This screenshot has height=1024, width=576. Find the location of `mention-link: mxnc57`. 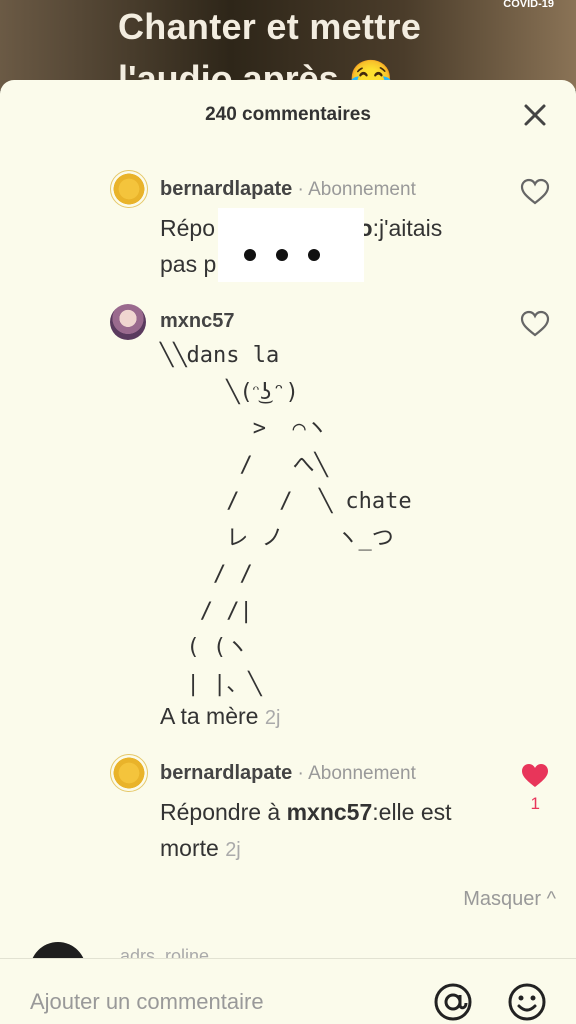

mention-link: mxnc57 is located at coordinates (330, 812).